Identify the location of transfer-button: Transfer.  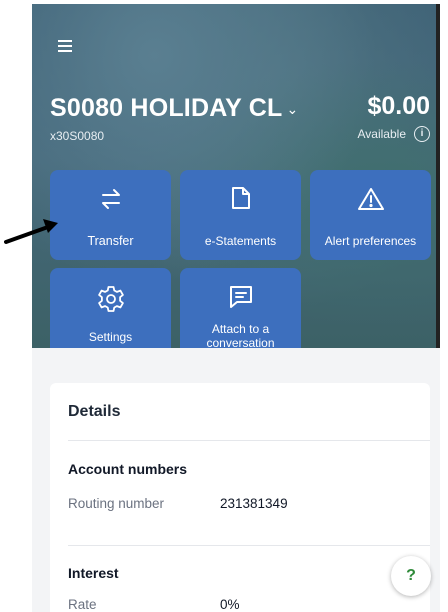
(110, 215).